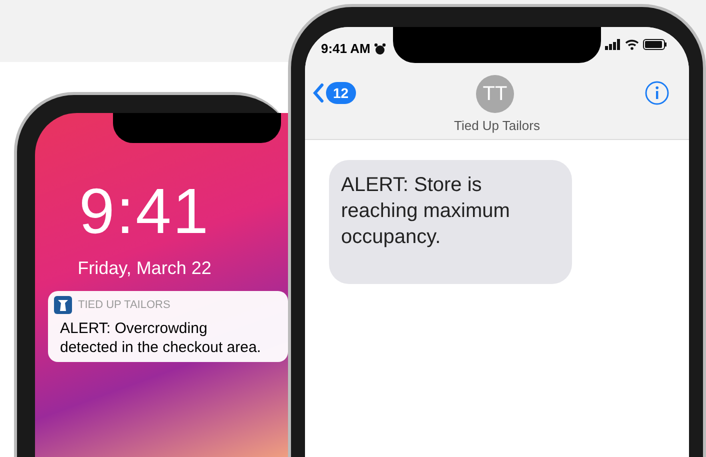 Image resolution: width=706 pixels, height=457 pixels. I want to click on notification-message: ALERT: Overcrowding detected in the checkout area., so click(160, 338).